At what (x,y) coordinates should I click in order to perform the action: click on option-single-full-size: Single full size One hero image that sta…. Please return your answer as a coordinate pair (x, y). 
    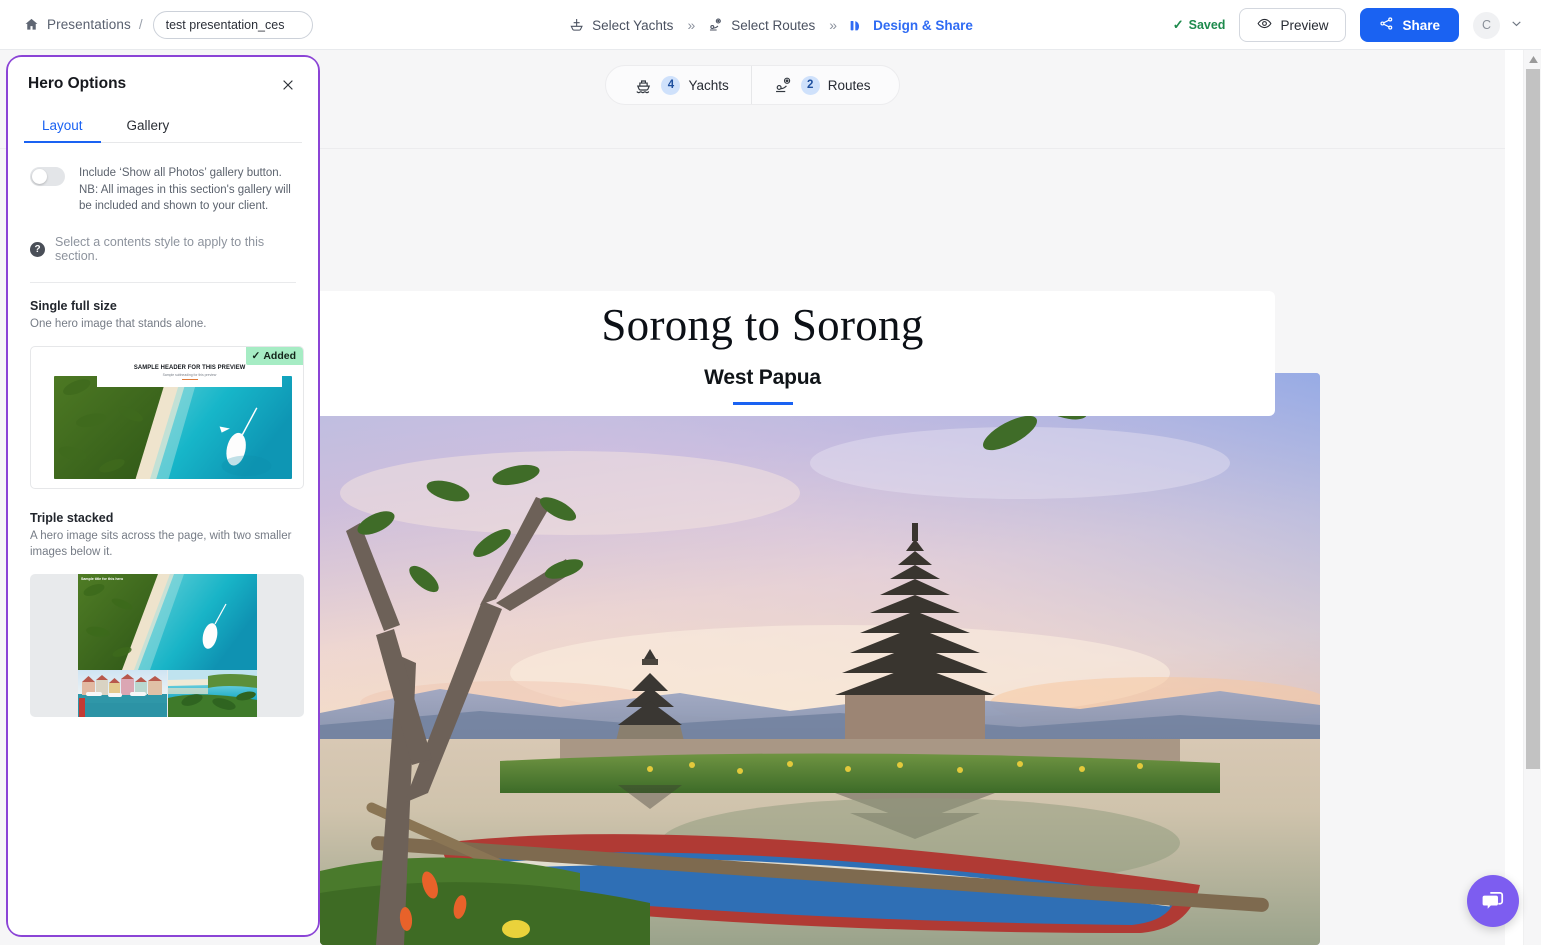
    Looking at the image, I should click on (163, 307).